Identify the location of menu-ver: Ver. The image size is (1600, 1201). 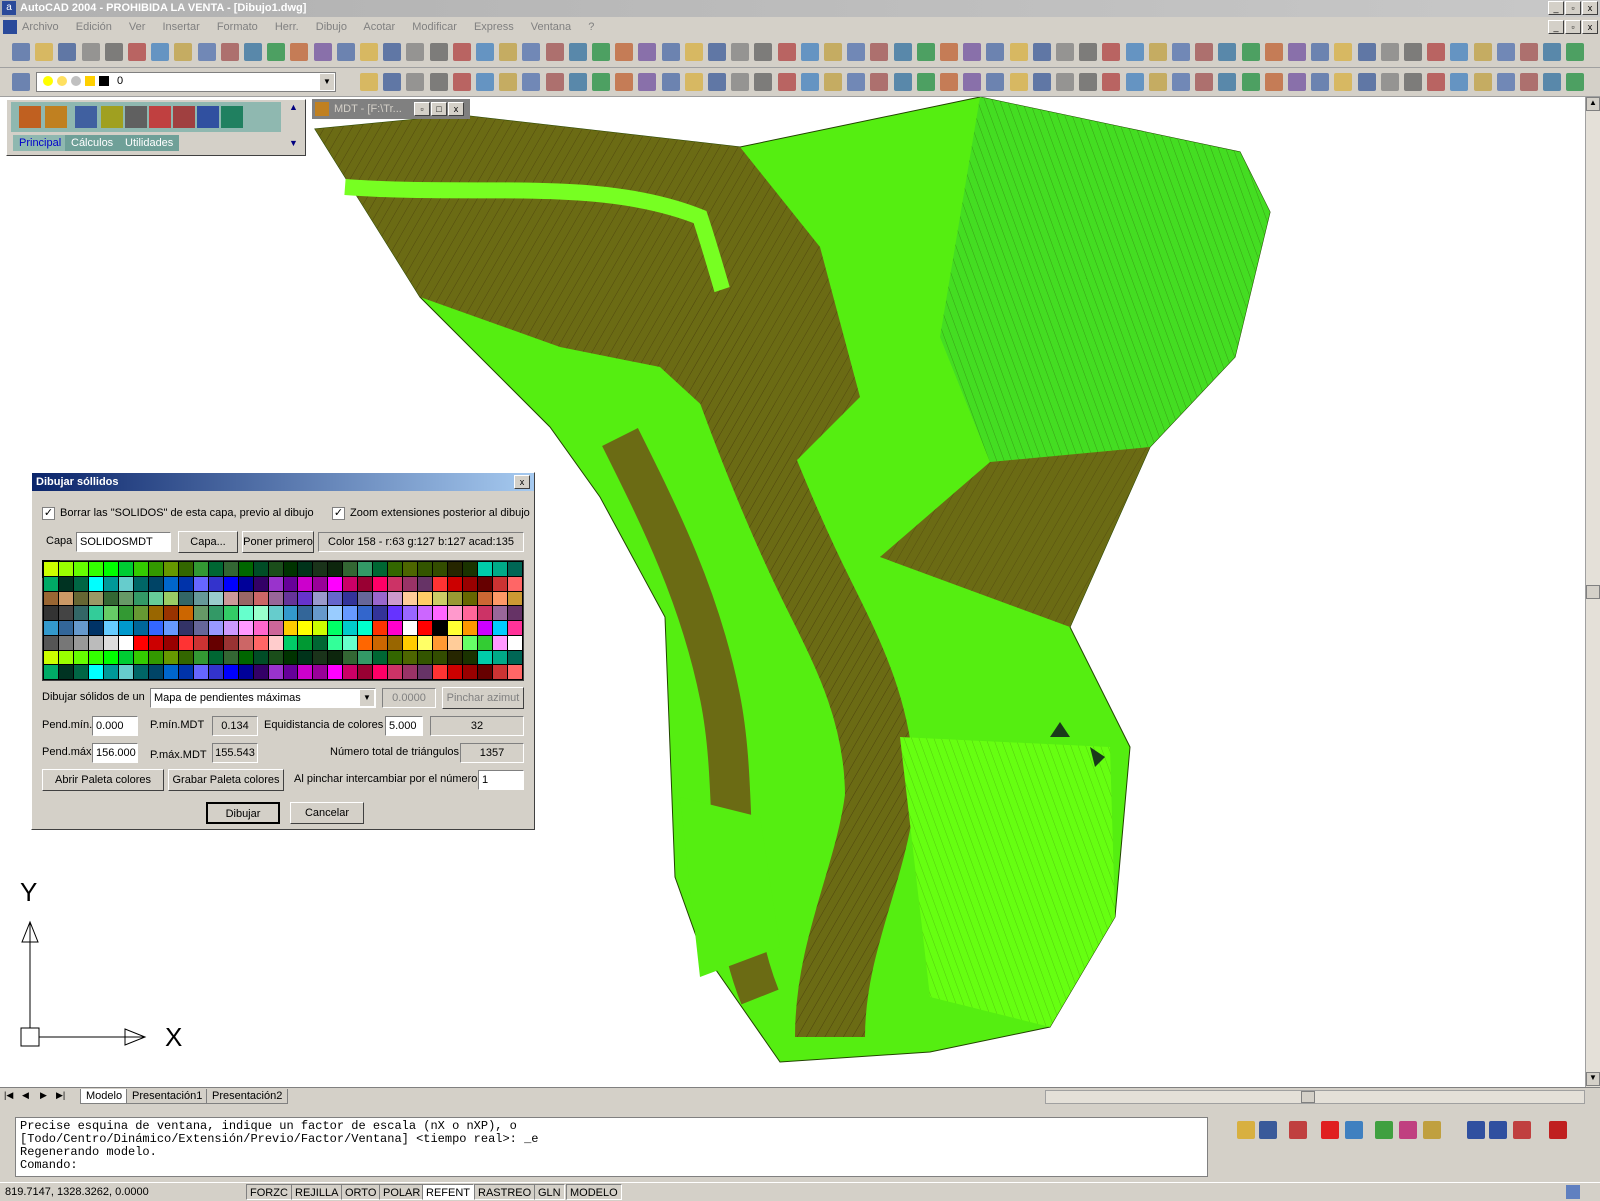
(137, 27).